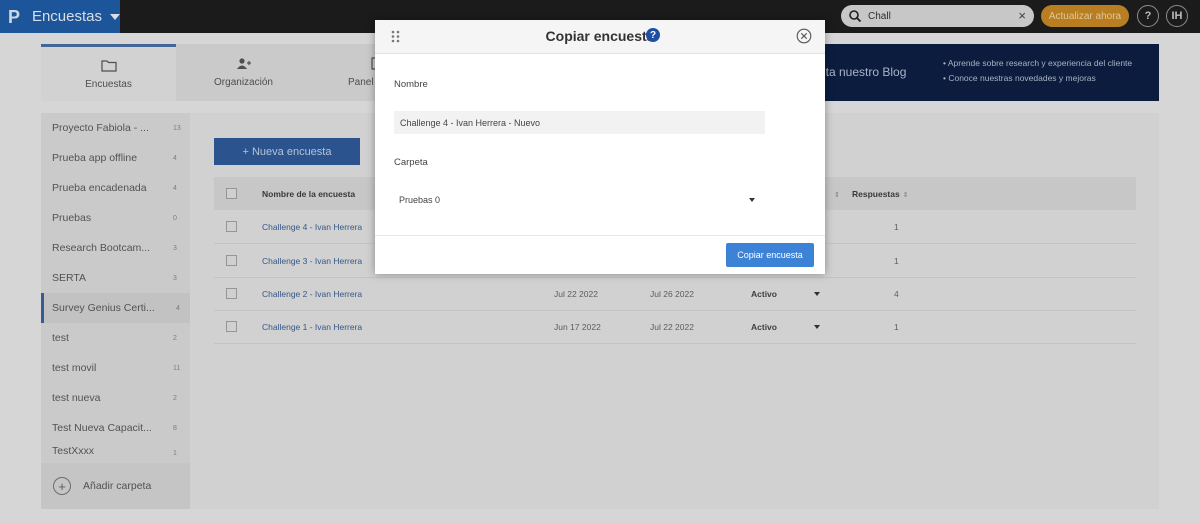  What do you see at coordinates (578, 200) in the screenshot?
I see `folder-select: Pruebas 0` at bounding box center [578, 200].